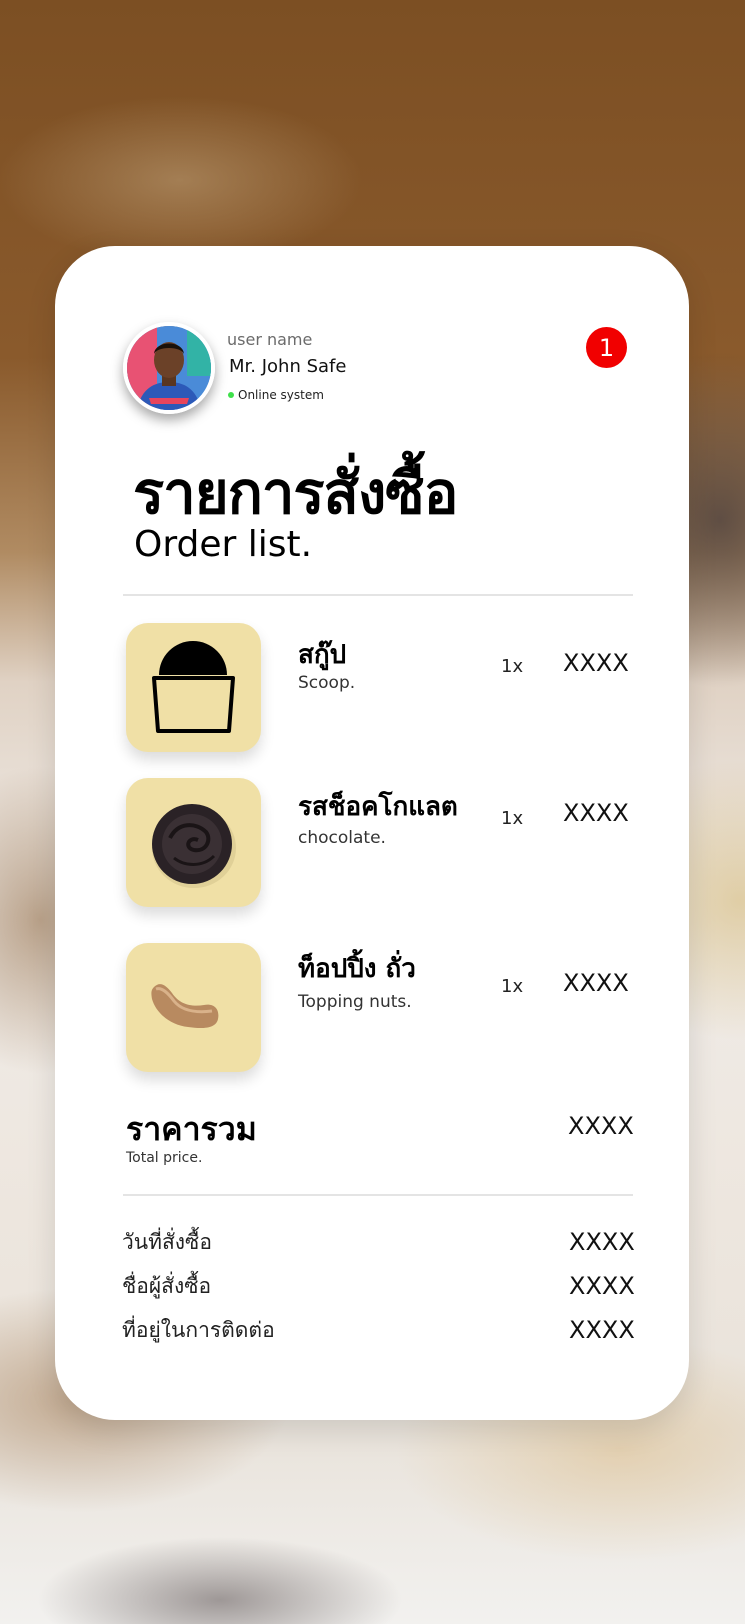  I want to click on contact-address-value: XXXX, so click(602, 1330).